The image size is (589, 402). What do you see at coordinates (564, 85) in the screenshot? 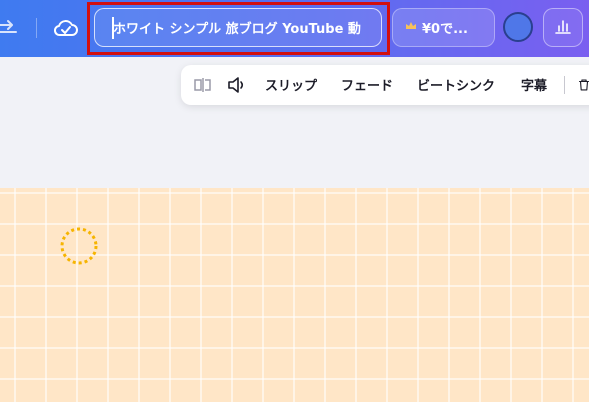
I see `toolbar-divider` at bounding box center [564, 85].